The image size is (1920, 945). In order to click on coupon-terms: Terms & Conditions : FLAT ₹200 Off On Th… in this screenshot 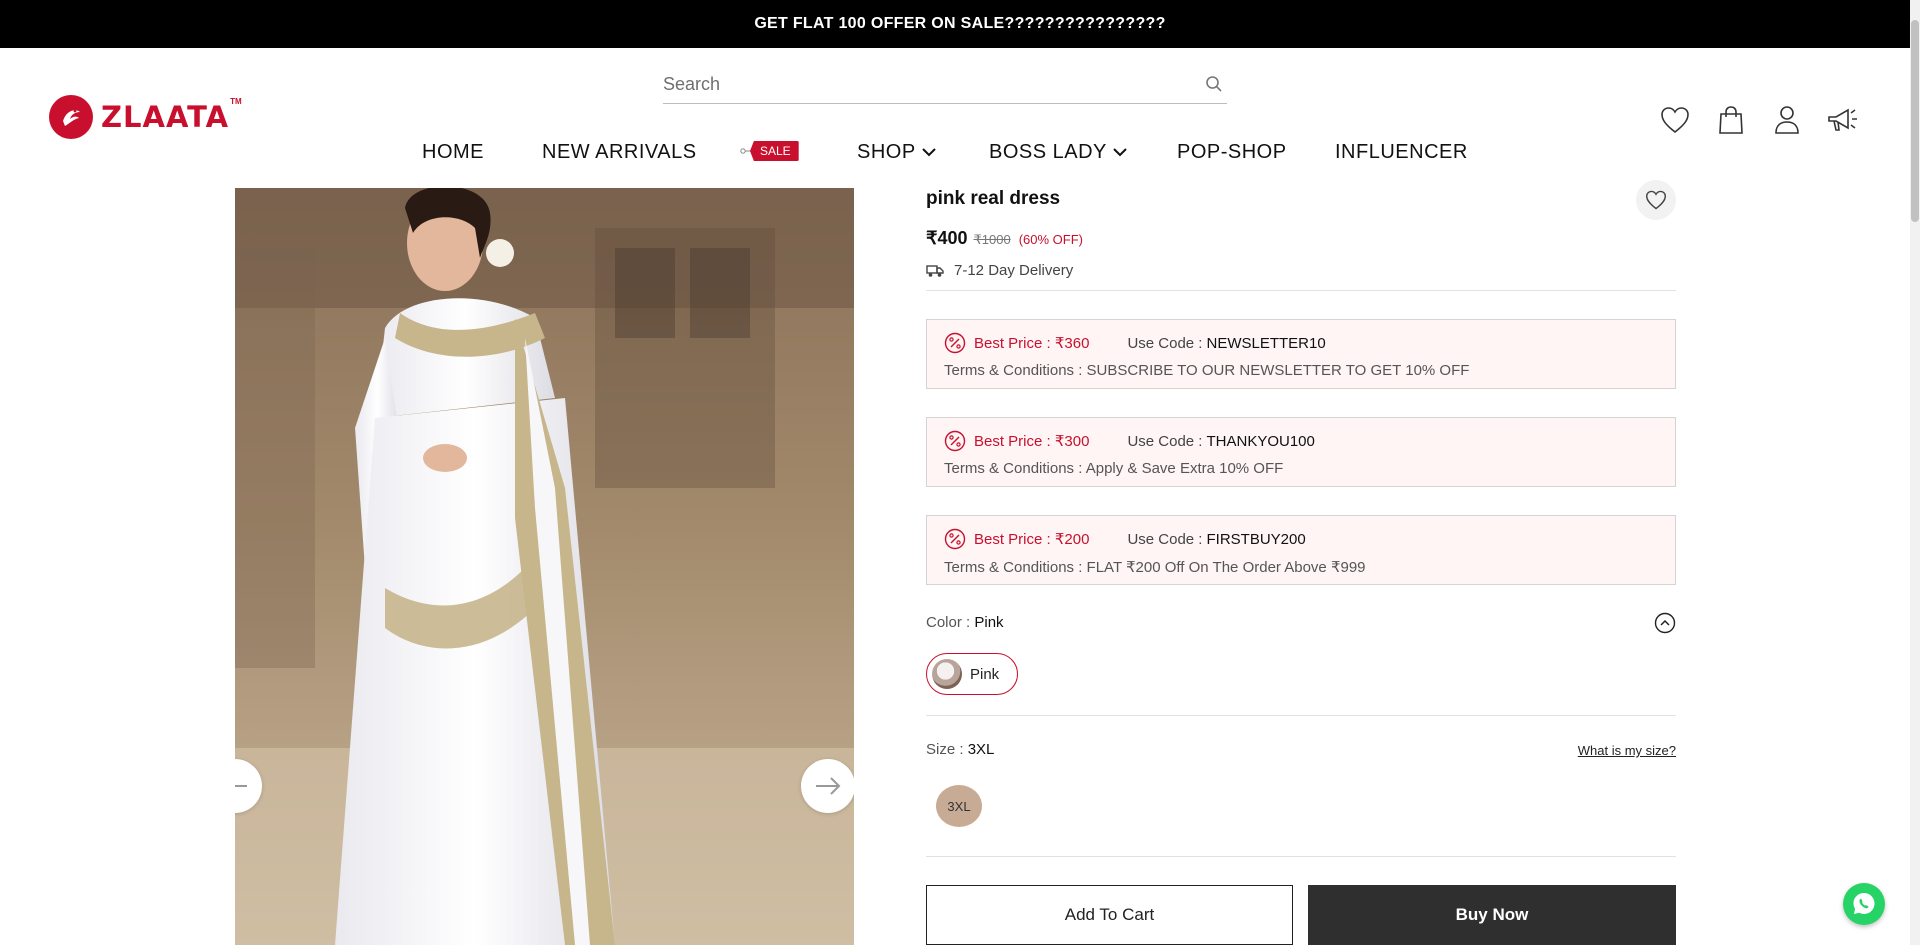, I will do `click(1155, 567)`.